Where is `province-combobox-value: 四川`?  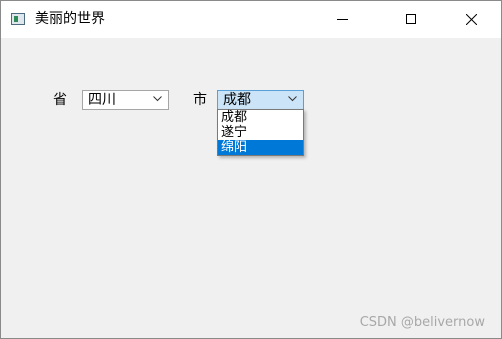 province-combobox-value: 四川 is located at coordinates (102, 100).